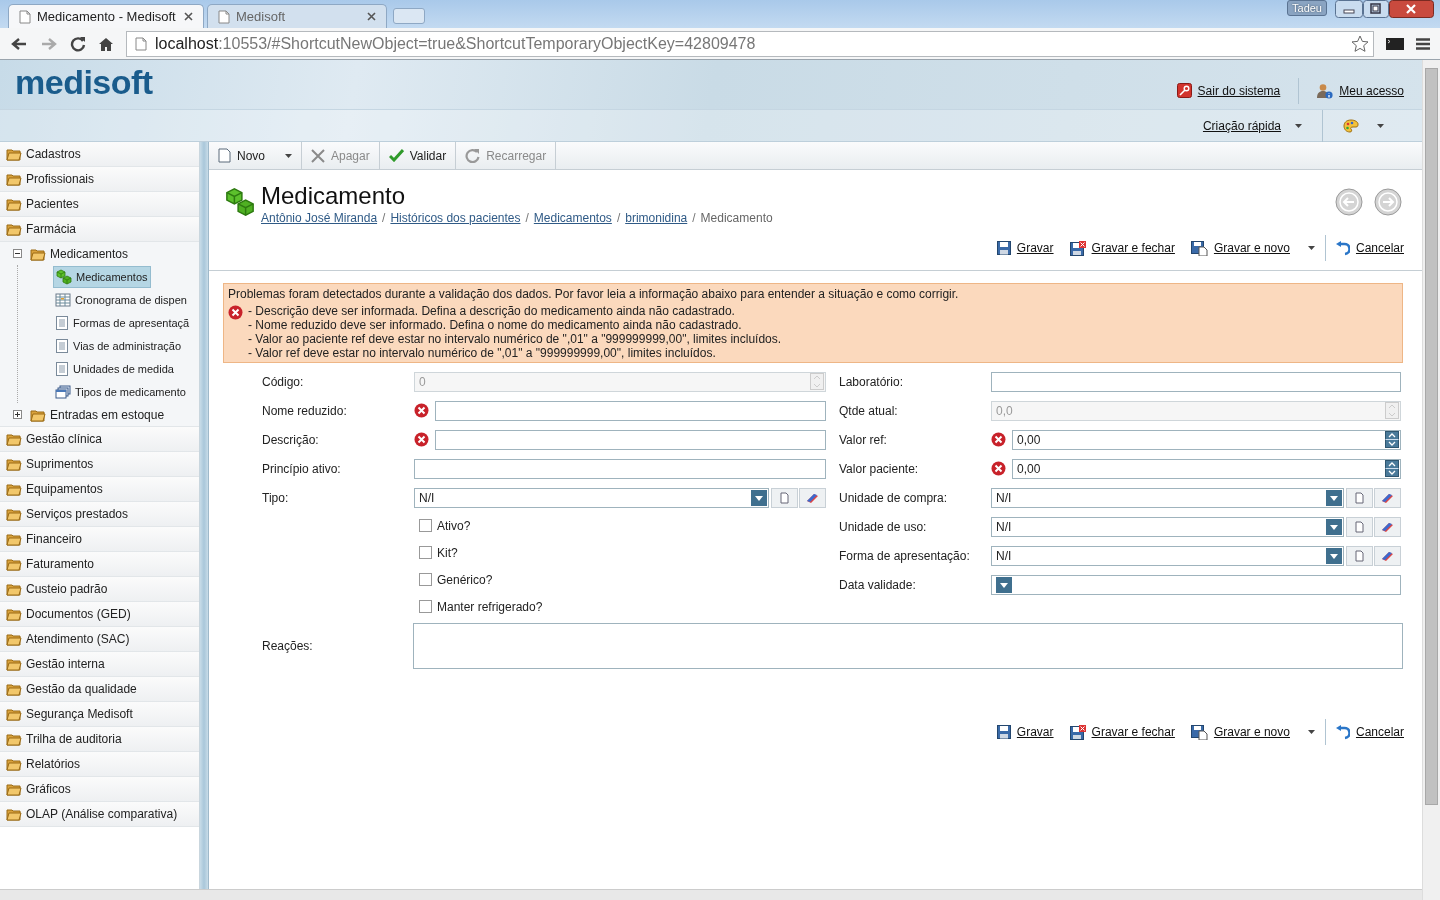  I want to click on breadcrumb-link: Históricos dos pacientes, so click(455, 218).